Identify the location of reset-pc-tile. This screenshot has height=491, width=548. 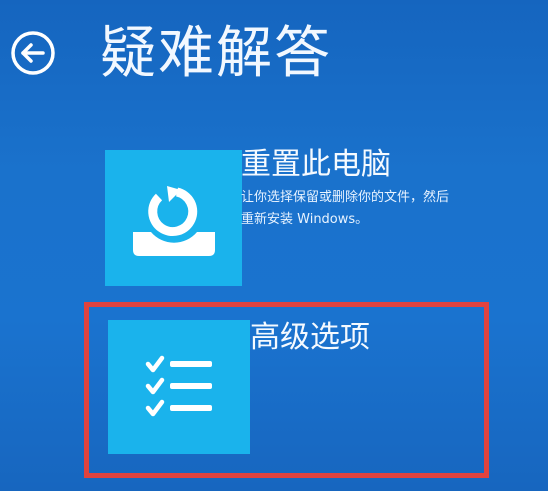
(173, 218).